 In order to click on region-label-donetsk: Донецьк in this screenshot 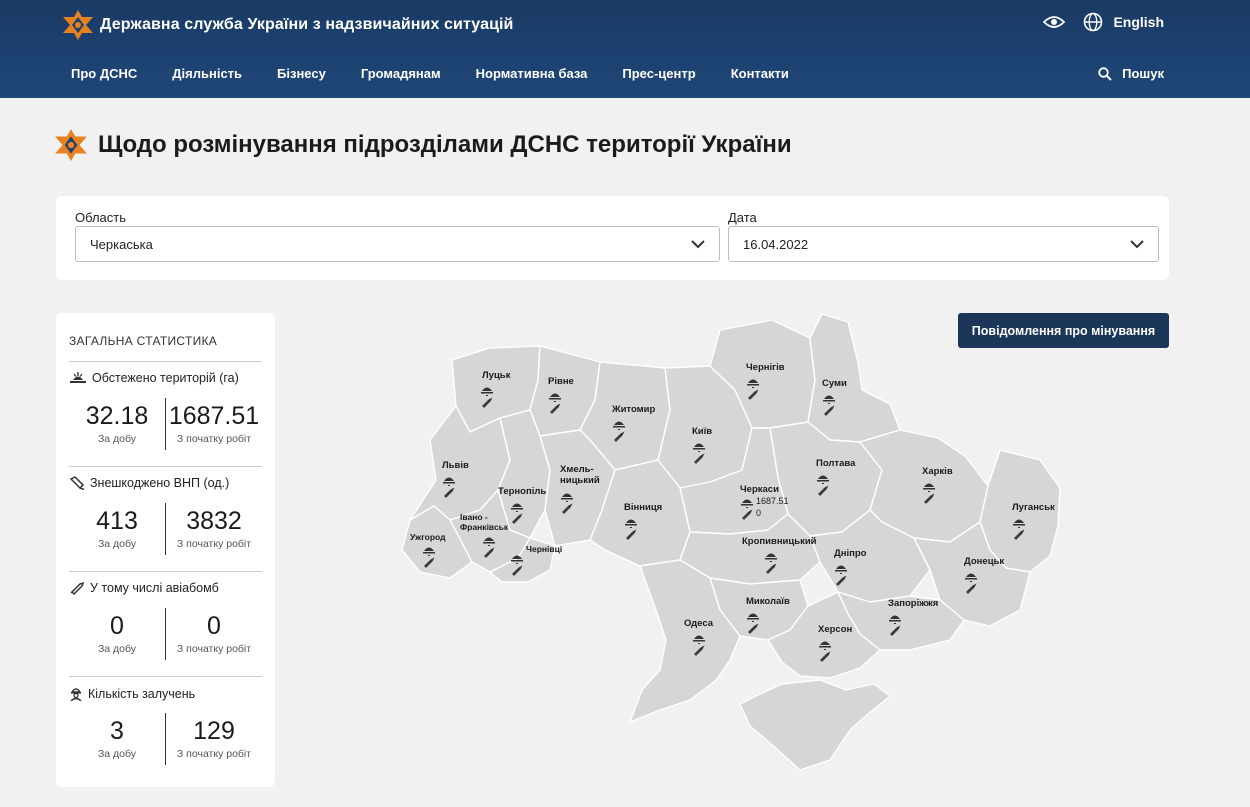, I will do `click(984, 561)`.